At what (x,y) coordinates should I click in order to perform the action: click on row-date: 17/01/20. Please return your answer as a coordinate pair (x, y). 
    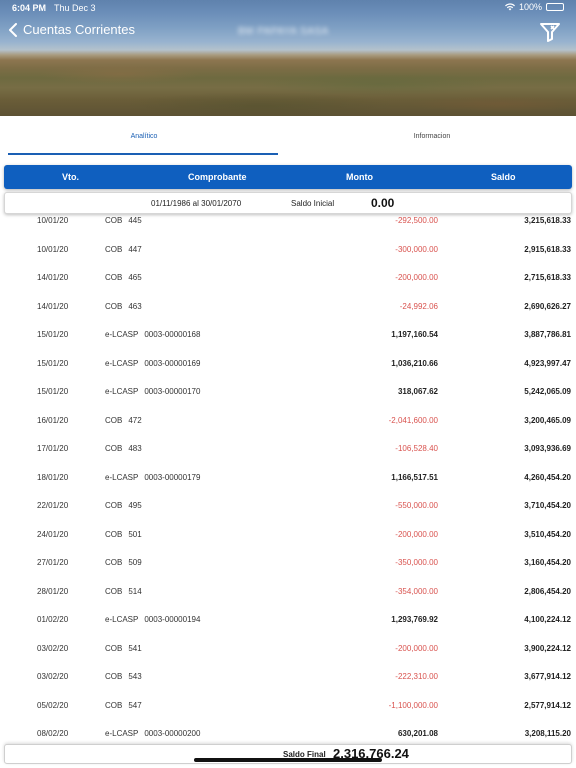
    Looking at the image, I should click on (53, 448).